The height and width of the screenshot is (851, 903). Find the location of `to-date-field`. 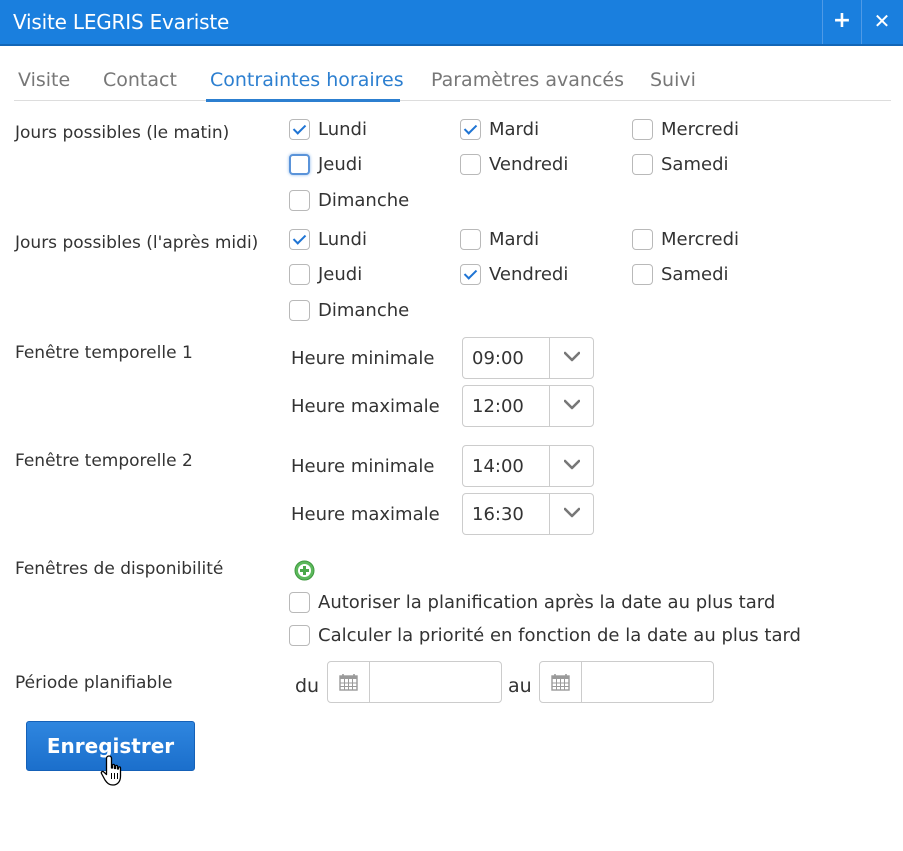

to-date-field is located at coordinates (626, 682).